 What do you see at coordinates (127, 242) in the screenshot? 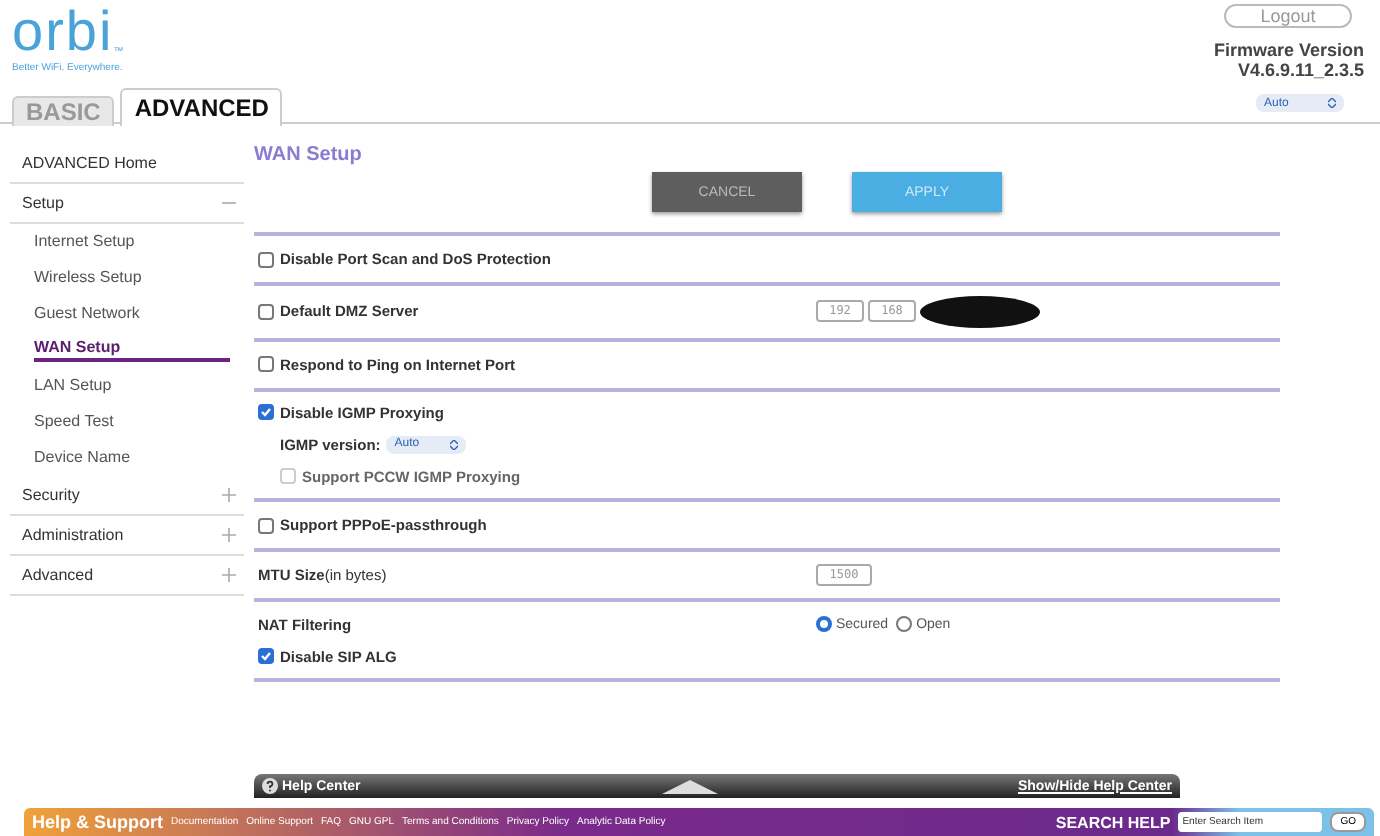
I see `sidebar-subitem: Internet Setup` at bounding box center [127, 242].